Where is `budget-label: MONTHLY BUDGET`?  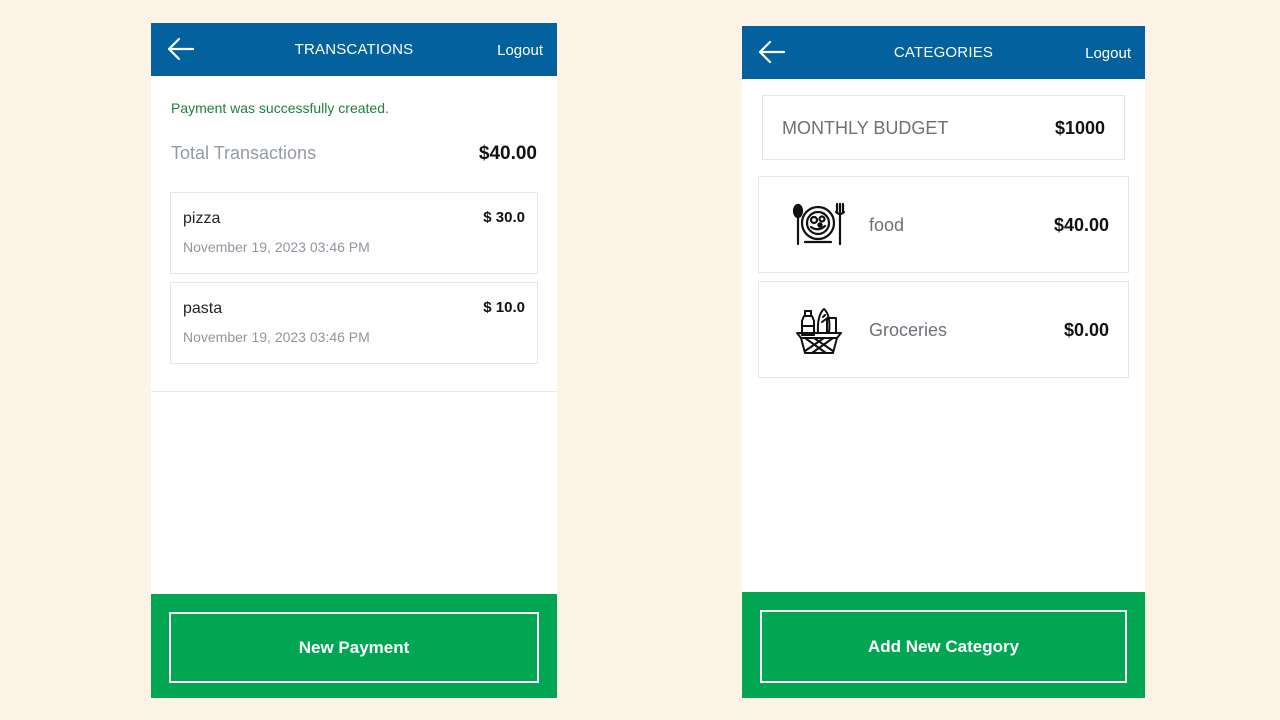 budget-label: MONTHLY BUDGET is located at coordinates (865, 128).